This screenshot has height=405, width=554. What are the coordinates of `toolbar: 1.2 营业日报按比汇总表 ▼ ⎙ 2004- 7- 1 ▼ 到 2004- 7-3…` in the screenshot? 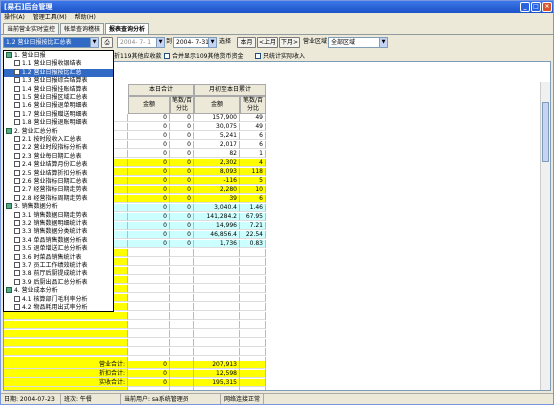 It's located at (277, 41).